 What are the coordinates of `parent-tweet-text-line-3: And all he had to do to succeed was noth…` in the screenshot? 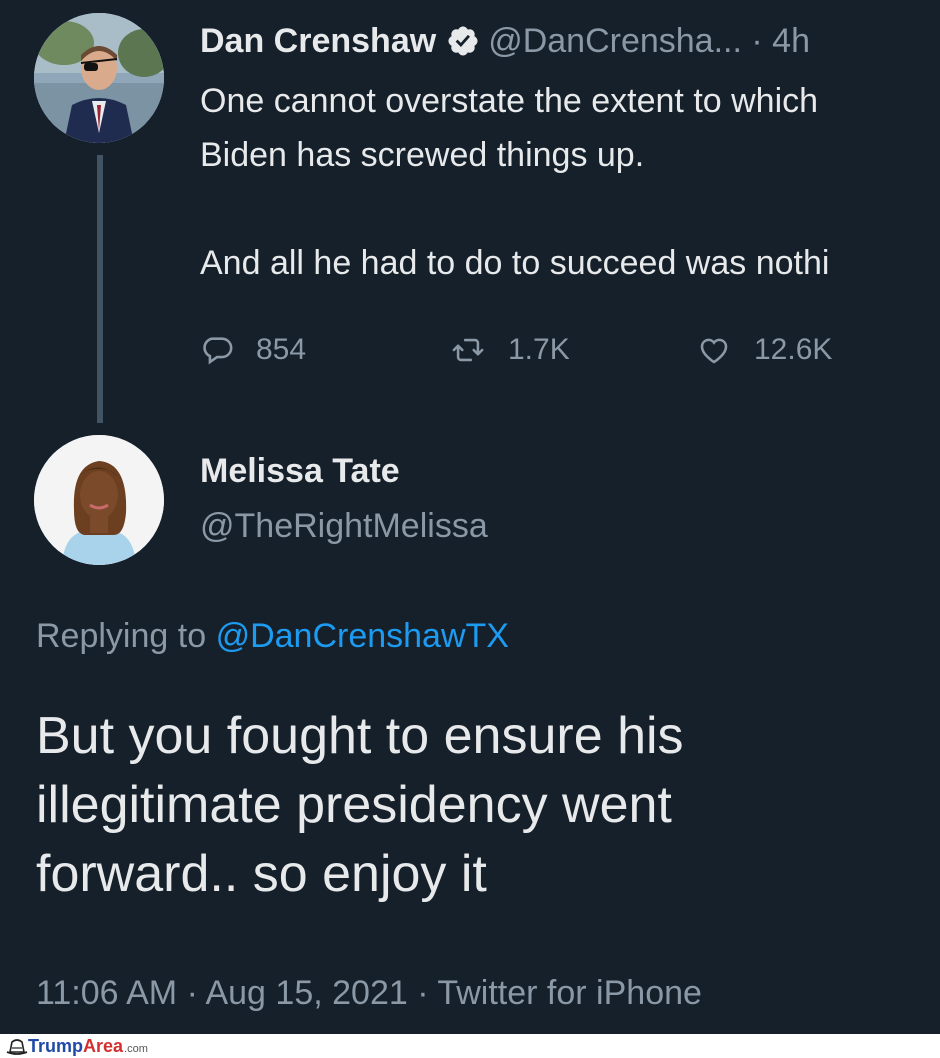 It's located at (515, 263).